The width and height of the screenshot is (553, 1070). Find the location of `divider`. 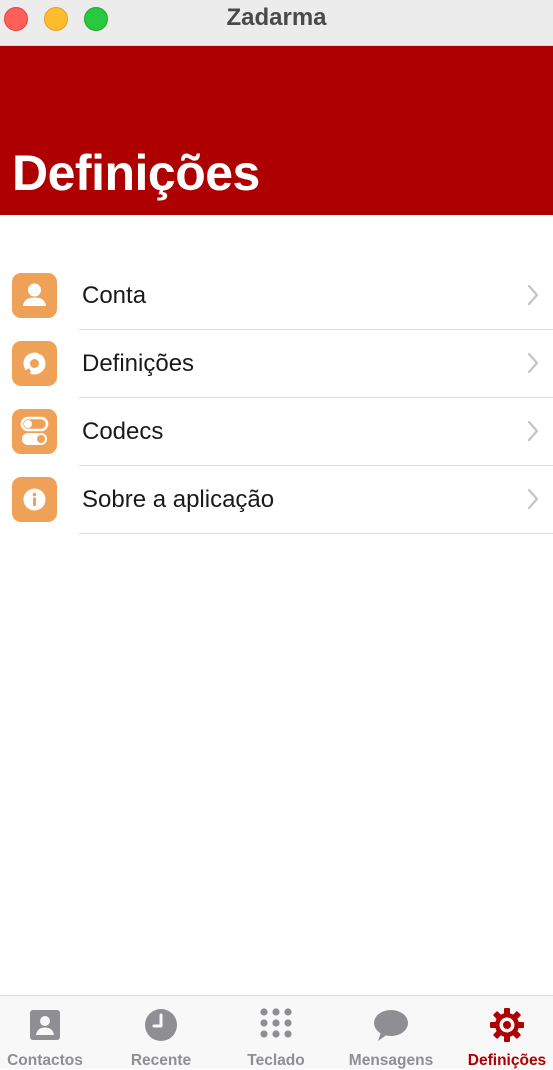

divider is located at coordinates (316, 533).